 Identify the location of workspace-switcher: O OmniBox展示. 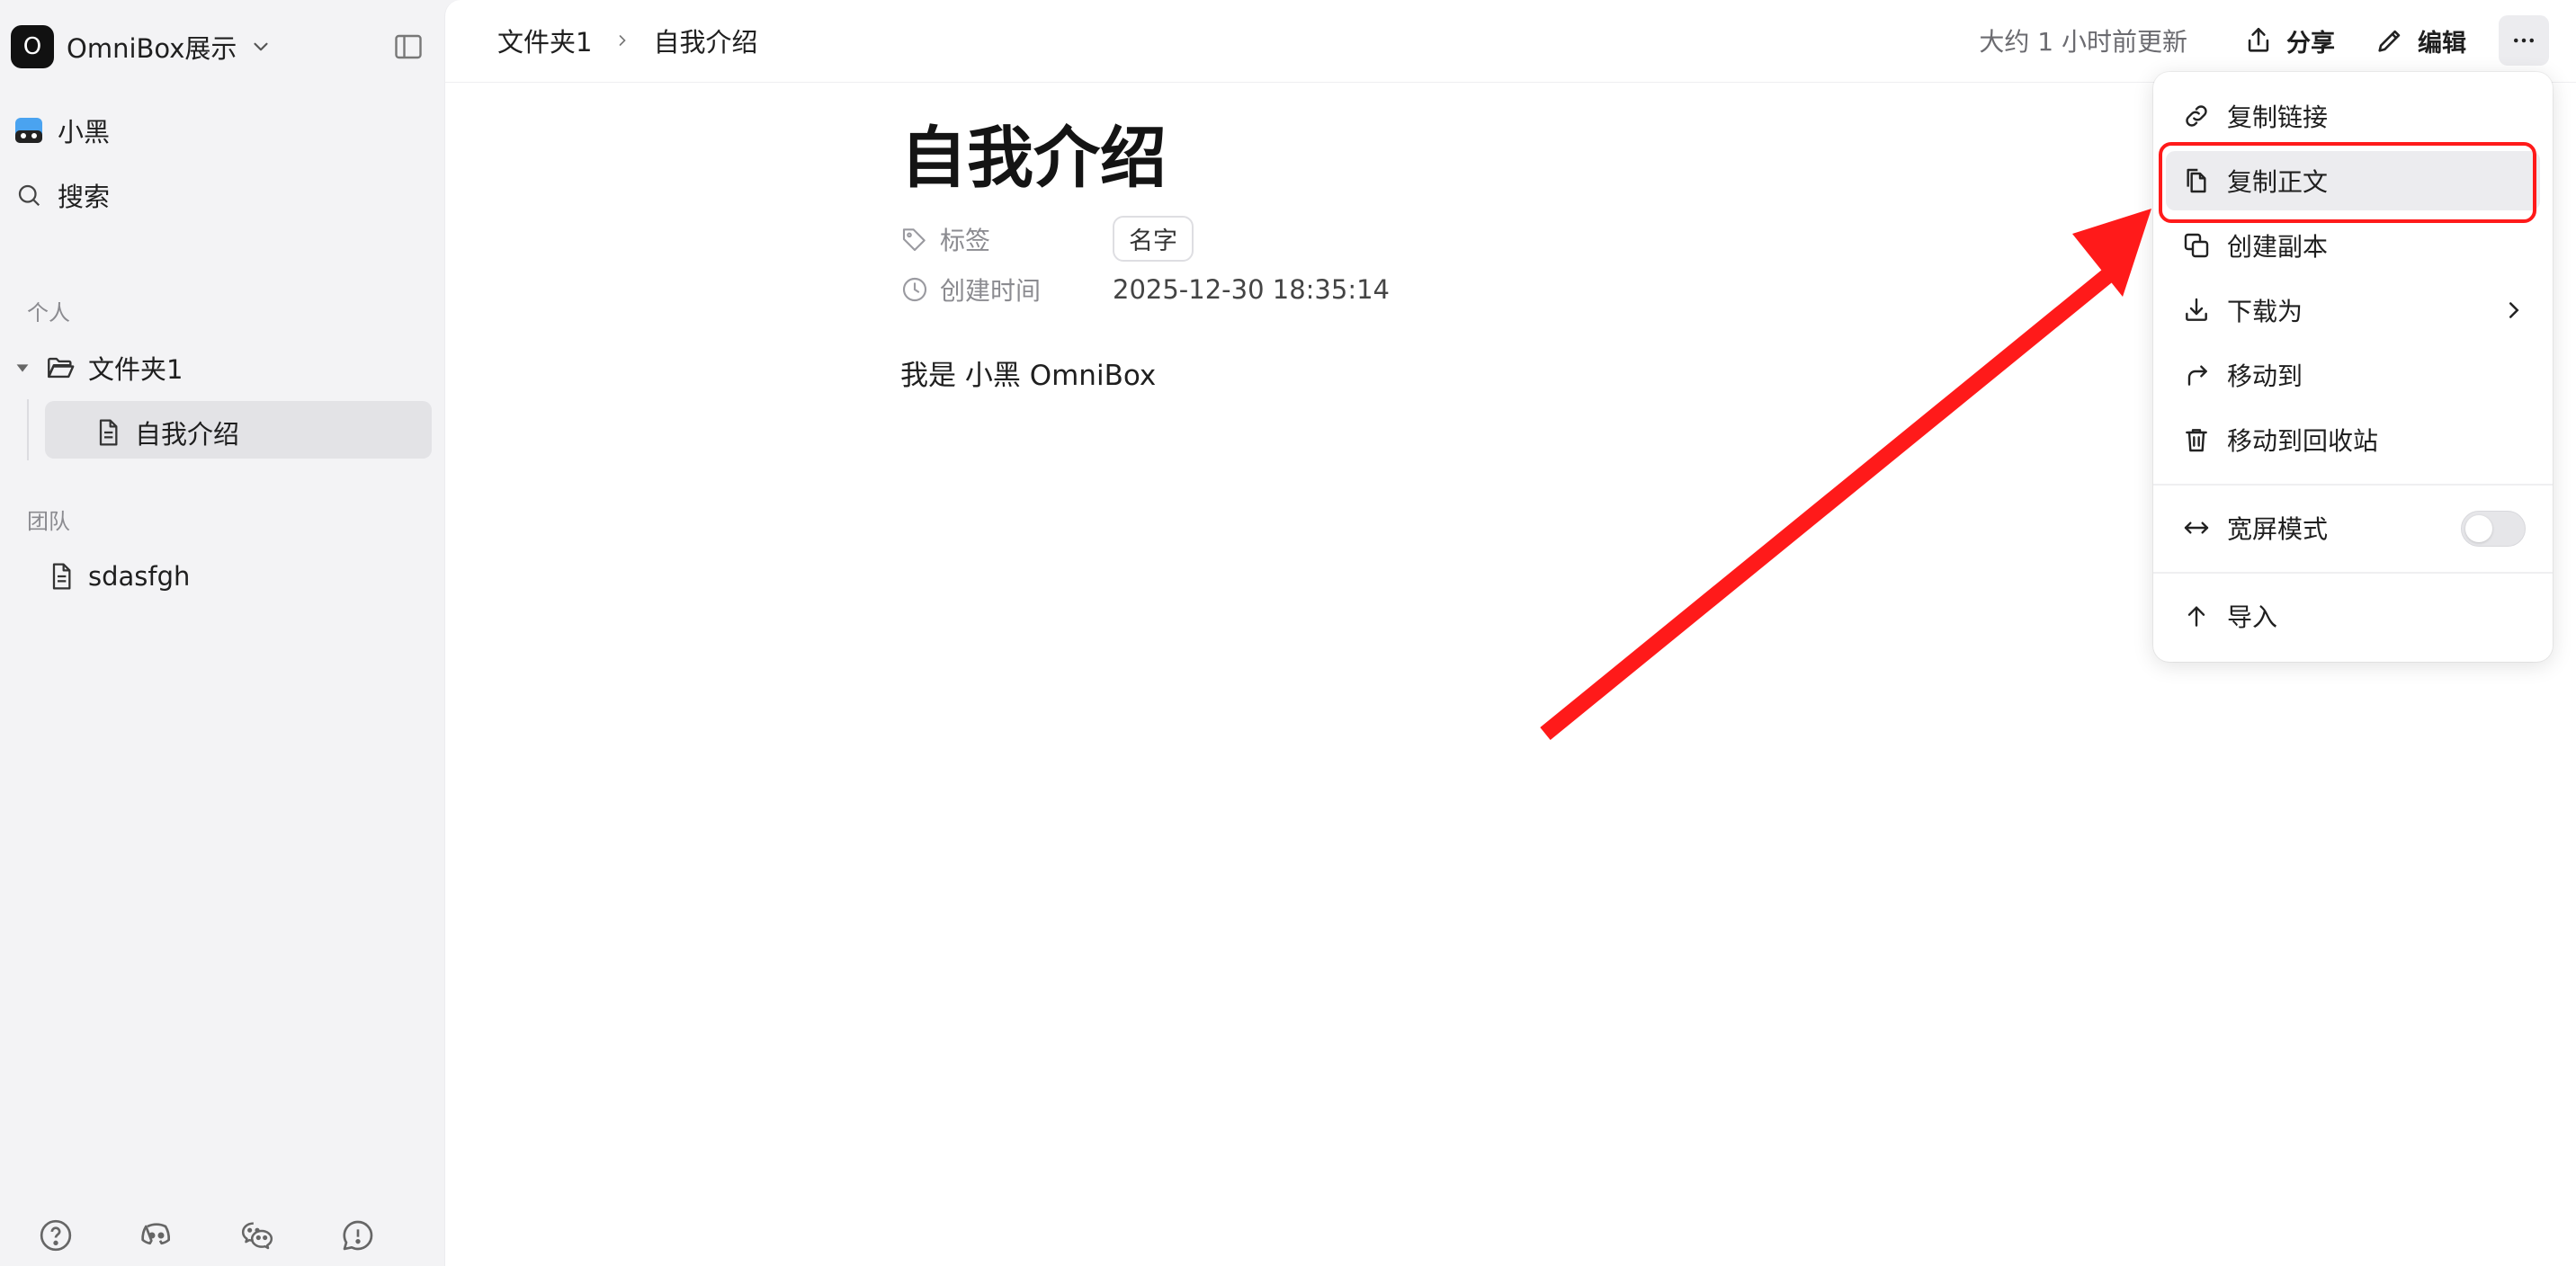
(142, 46).